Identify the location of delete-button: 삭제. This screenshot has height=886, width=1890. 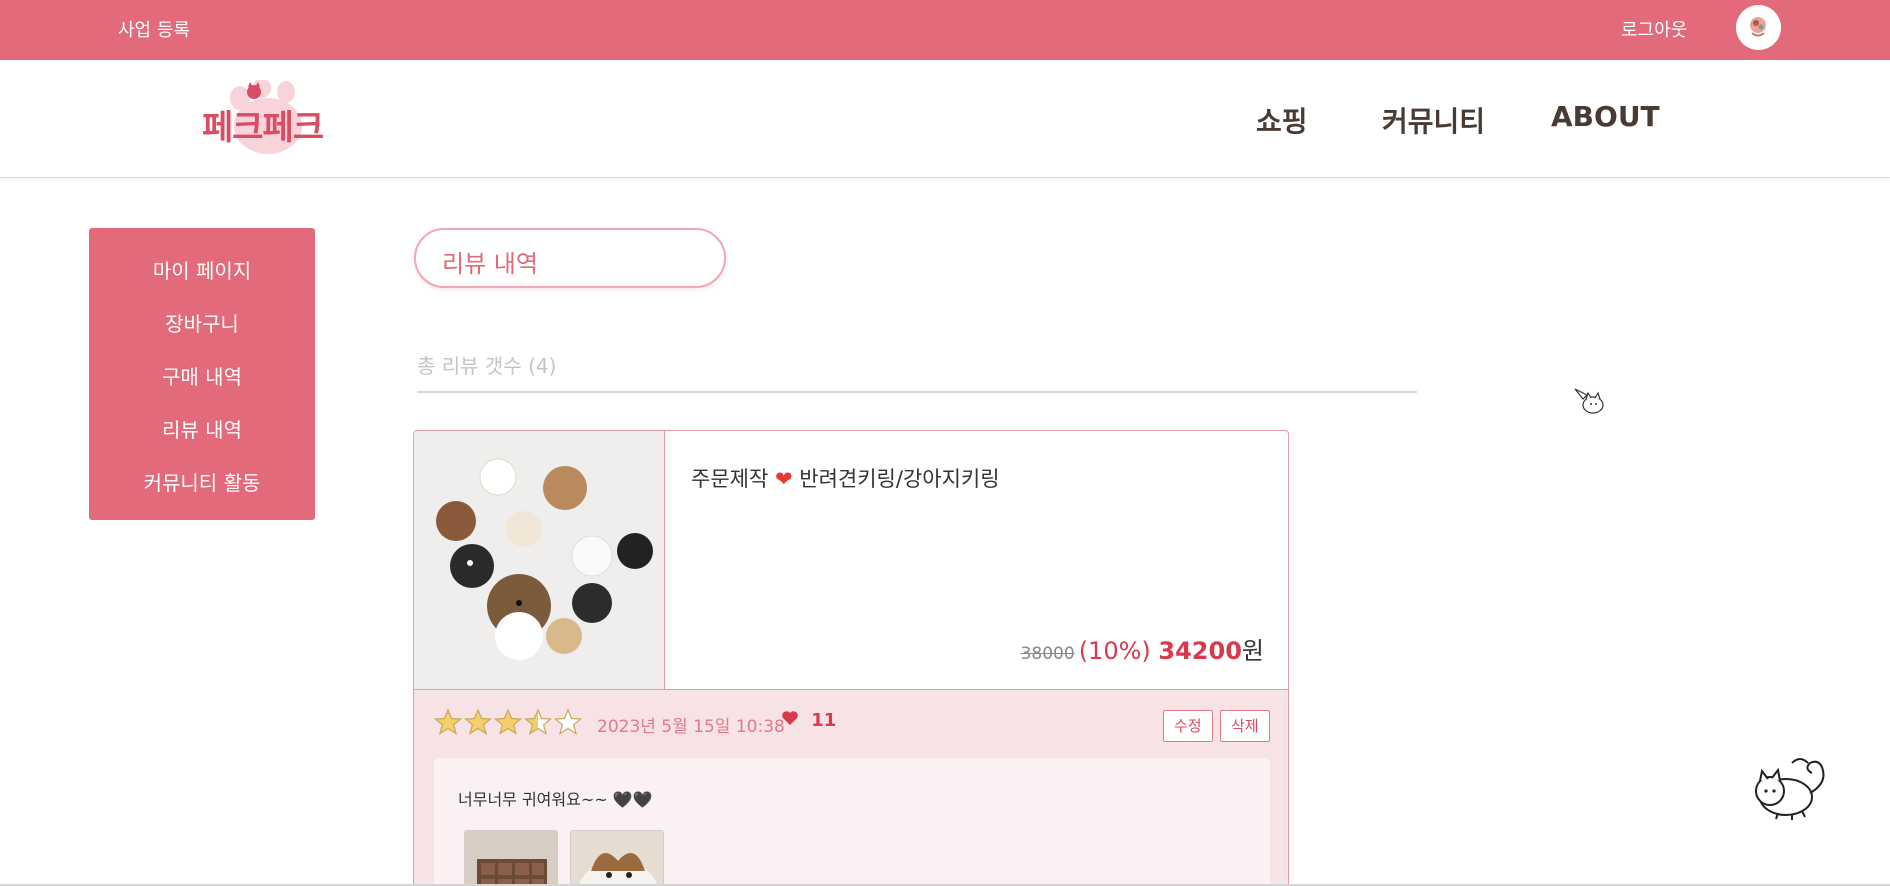
(1245, 726).